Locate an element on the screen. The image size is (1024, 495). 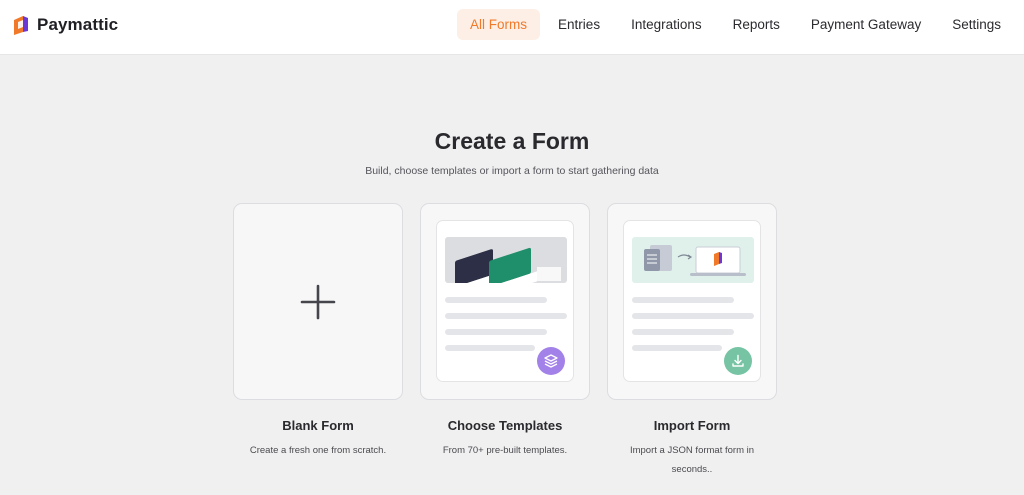
choose-templates-description: From 70+ pre-built templates. is located at coordinates (505, 450).